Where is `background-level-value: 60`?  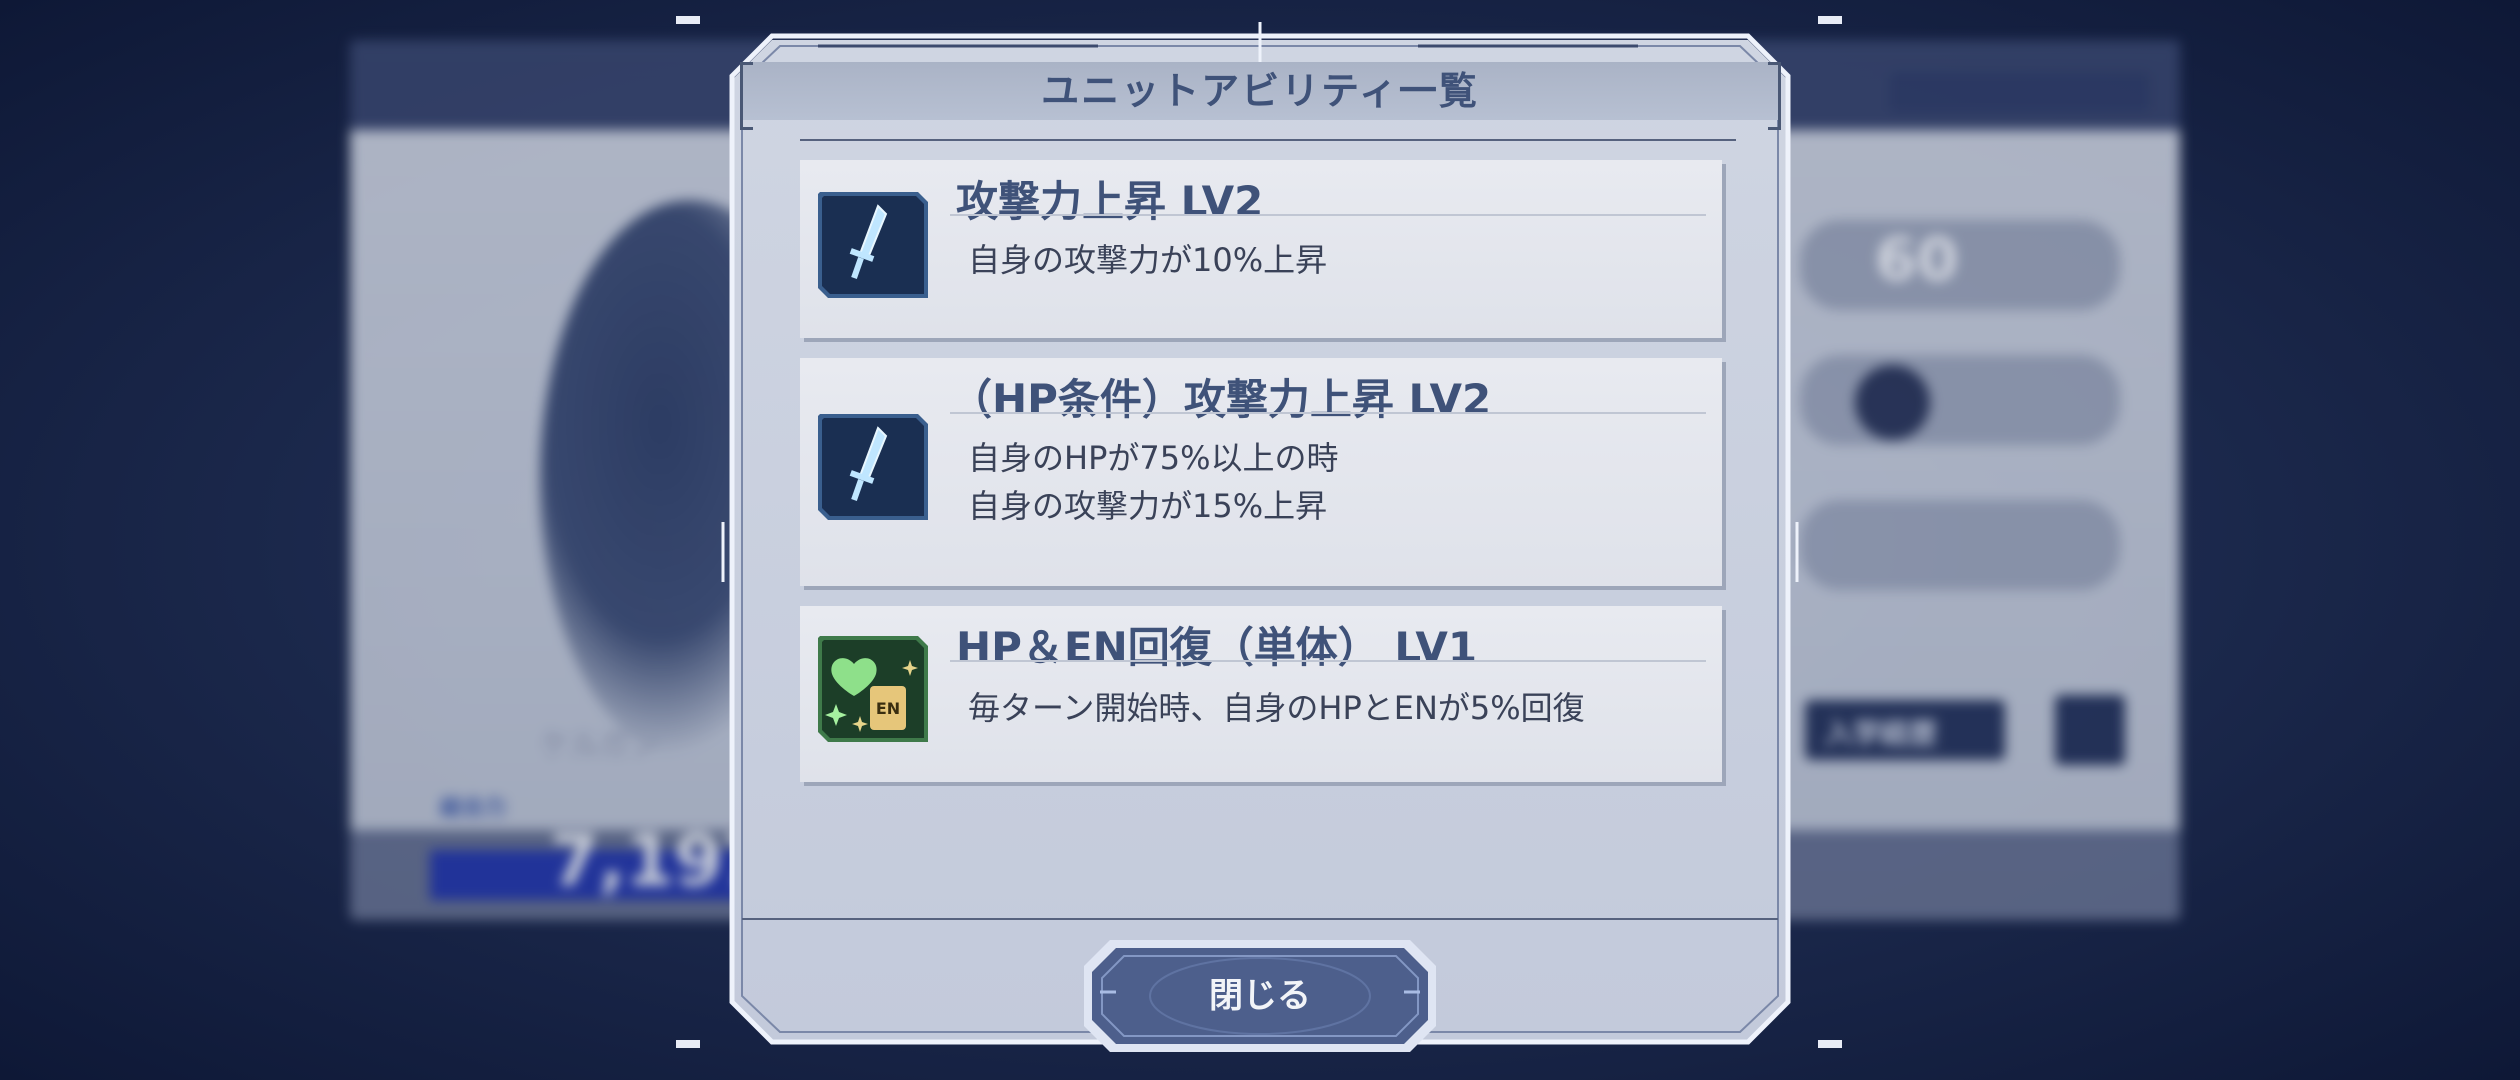 background-level-value: 60 is located at coordinates (1917, 260).